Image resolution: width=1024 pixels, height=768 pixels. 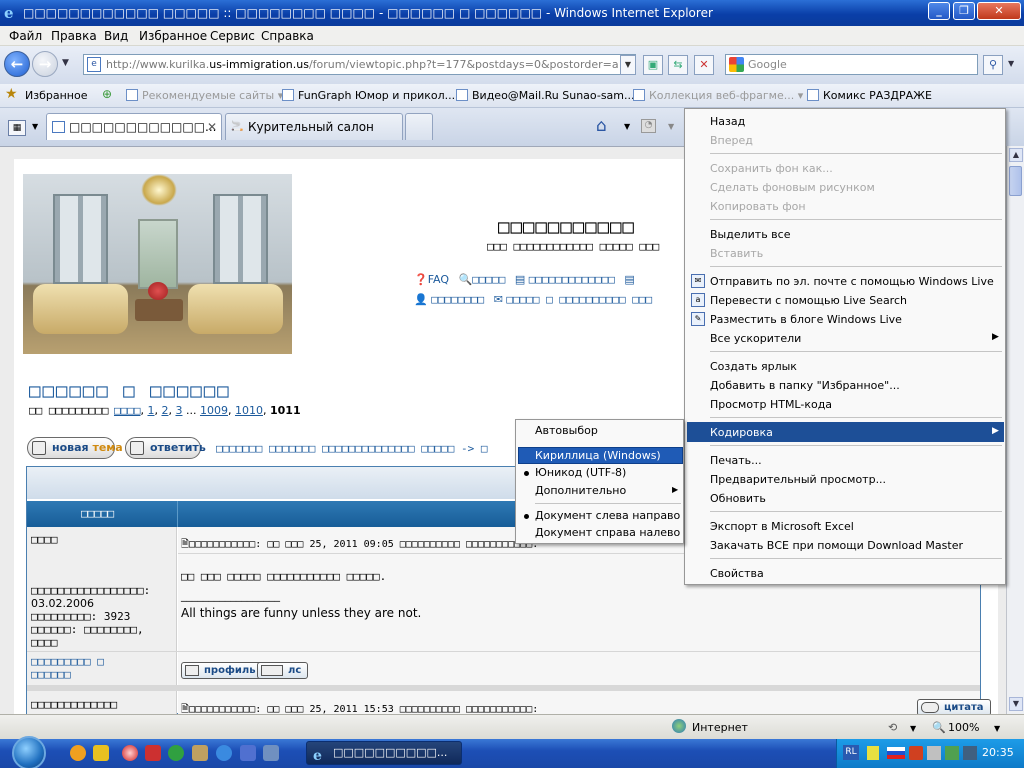 I want to click on enc-unicode-utf8: Юникод (UTF-8), so click(x=580, y=472).